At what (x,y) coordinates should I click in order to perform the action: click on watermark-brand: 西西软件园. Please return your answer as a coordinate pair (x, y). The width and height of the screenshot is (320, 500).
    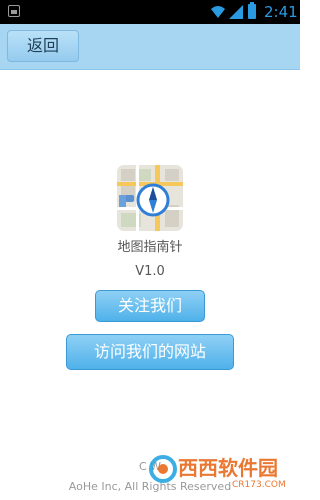
    Looking at the image, I should click on (228, 468).